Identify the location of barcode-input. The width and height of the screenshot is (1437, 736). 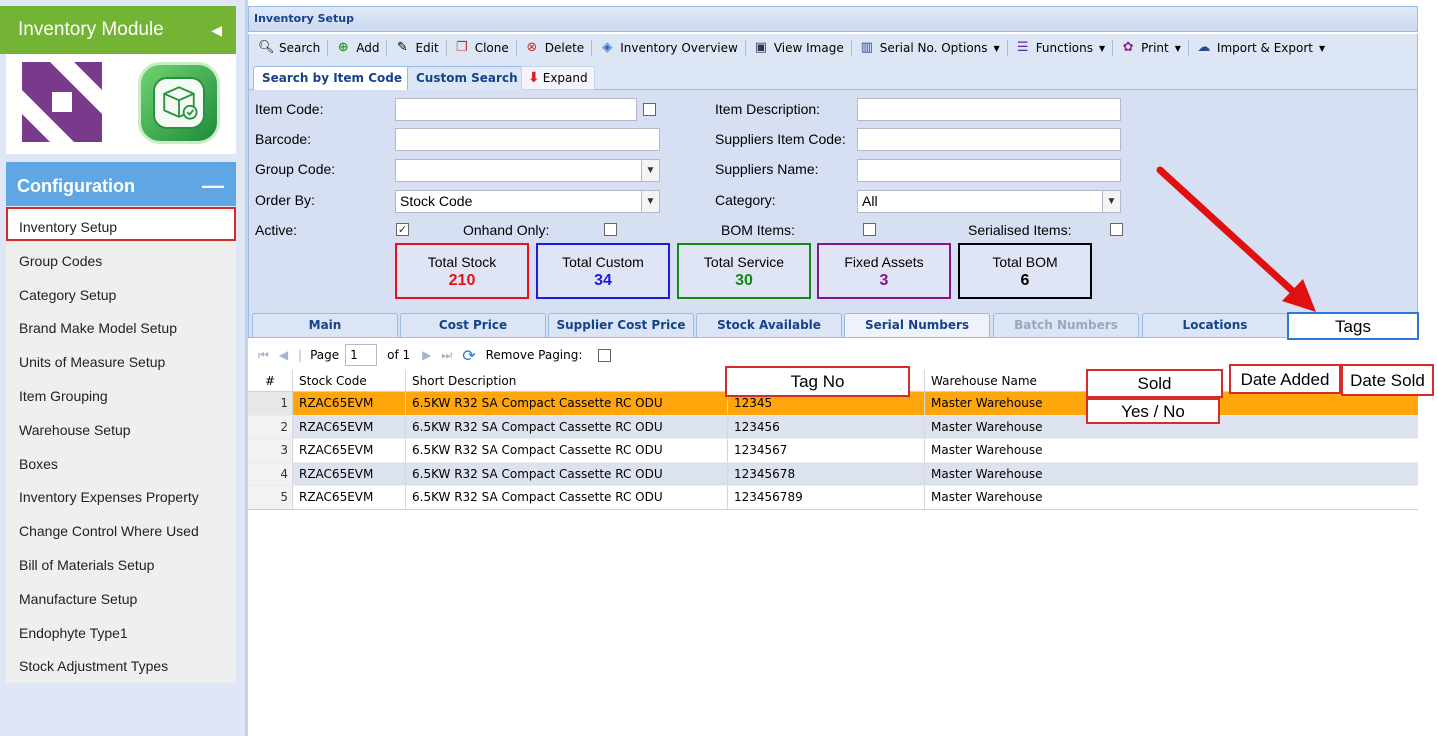
(527, 139).